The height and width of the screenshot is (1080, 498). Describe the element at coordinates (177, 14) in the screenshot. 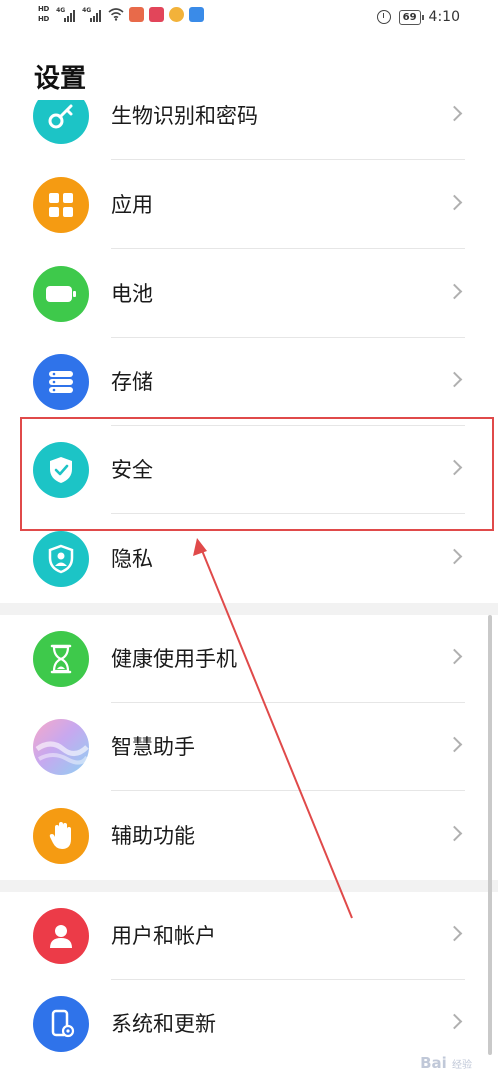

I see `weibo-icon` at that location.